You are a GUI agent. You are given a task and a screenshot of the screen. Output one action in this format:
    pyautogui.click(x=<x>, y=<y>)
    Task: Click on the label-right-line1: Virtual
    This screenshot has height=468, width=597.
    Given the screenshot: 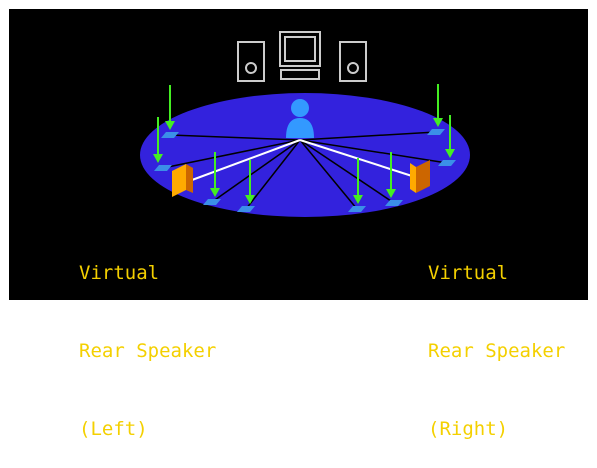 What is the action you would take?
    pyautogui.click(x=468, y=273)
    